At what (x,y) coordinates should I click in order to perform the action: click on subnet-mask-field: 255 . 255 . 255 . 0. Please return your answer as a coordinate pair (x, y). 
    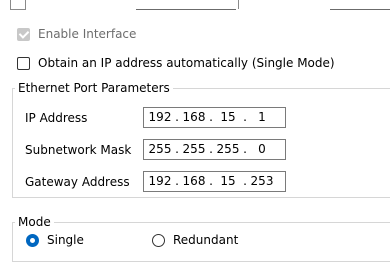
    Looking at the image, I should click on (214, 149).